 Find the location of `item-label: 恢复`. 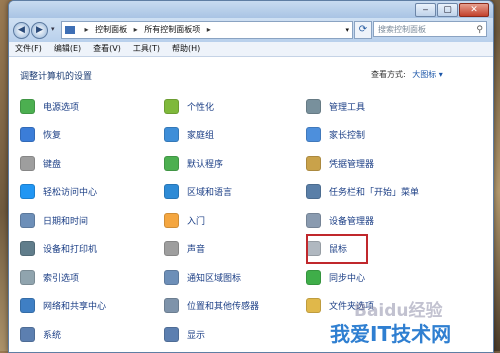

item-label: 恢复 is located at coordinates (52, 136).